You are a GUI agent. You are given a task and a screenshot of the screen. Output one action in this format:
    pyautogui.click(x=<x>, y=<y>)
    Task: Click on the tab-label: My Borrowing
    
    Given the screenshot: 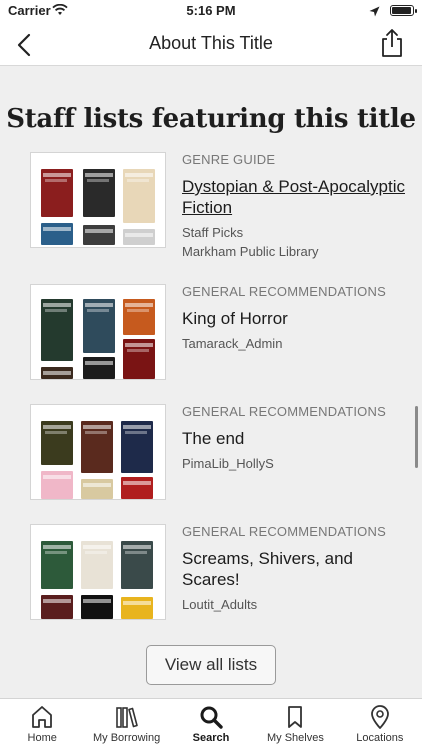 What is the action you would take?
    pyautogui.click(x=126, y=738)
    